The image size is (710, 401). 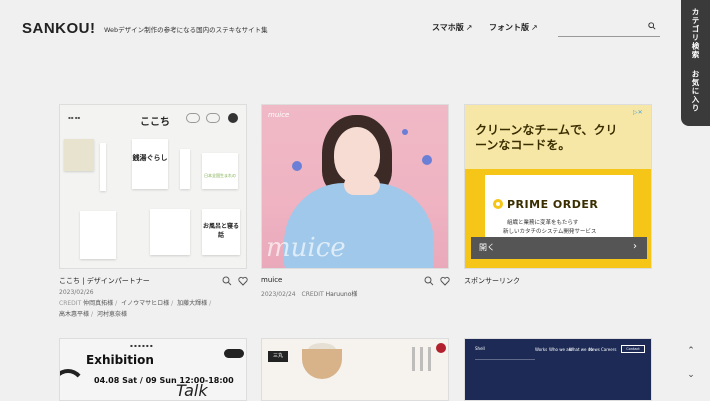 I want to click on thumb-logo: Shell, so click(x=480, y=348).